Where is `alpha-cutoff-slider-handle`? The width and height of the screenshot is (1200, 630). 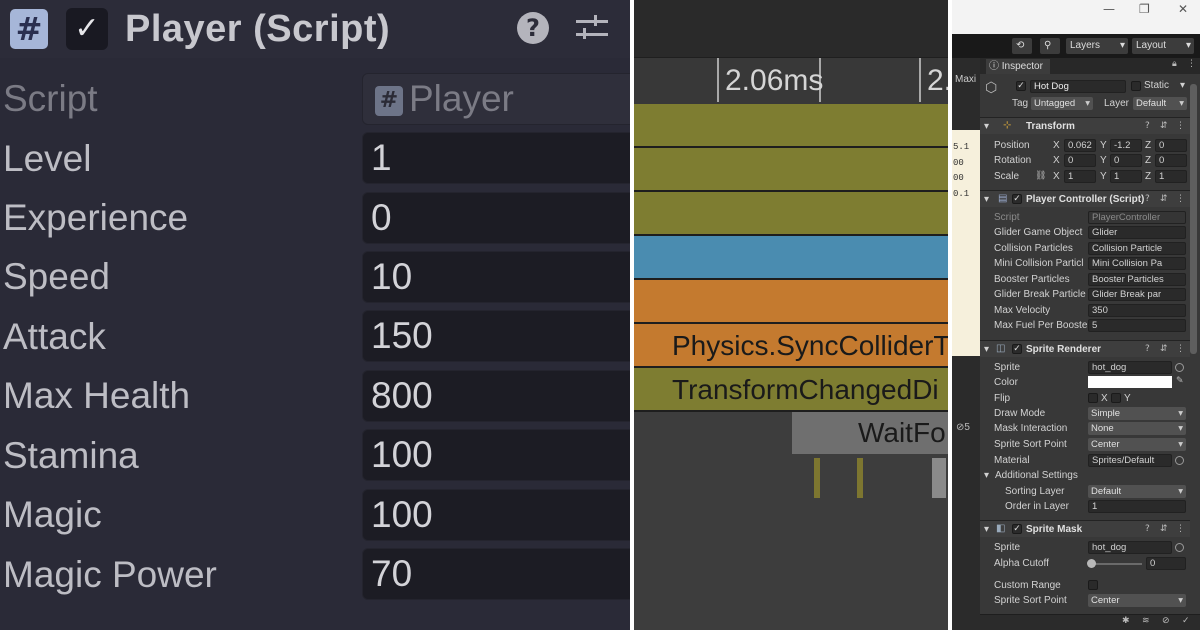 alpha-cutoff-slider-handle is located at coordinates (1091, 563).